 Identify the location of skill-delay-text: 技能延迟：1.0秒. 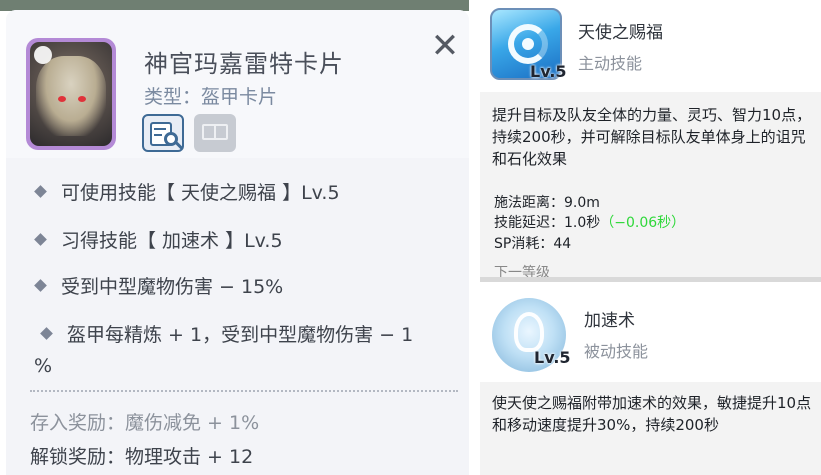
(547, 223).